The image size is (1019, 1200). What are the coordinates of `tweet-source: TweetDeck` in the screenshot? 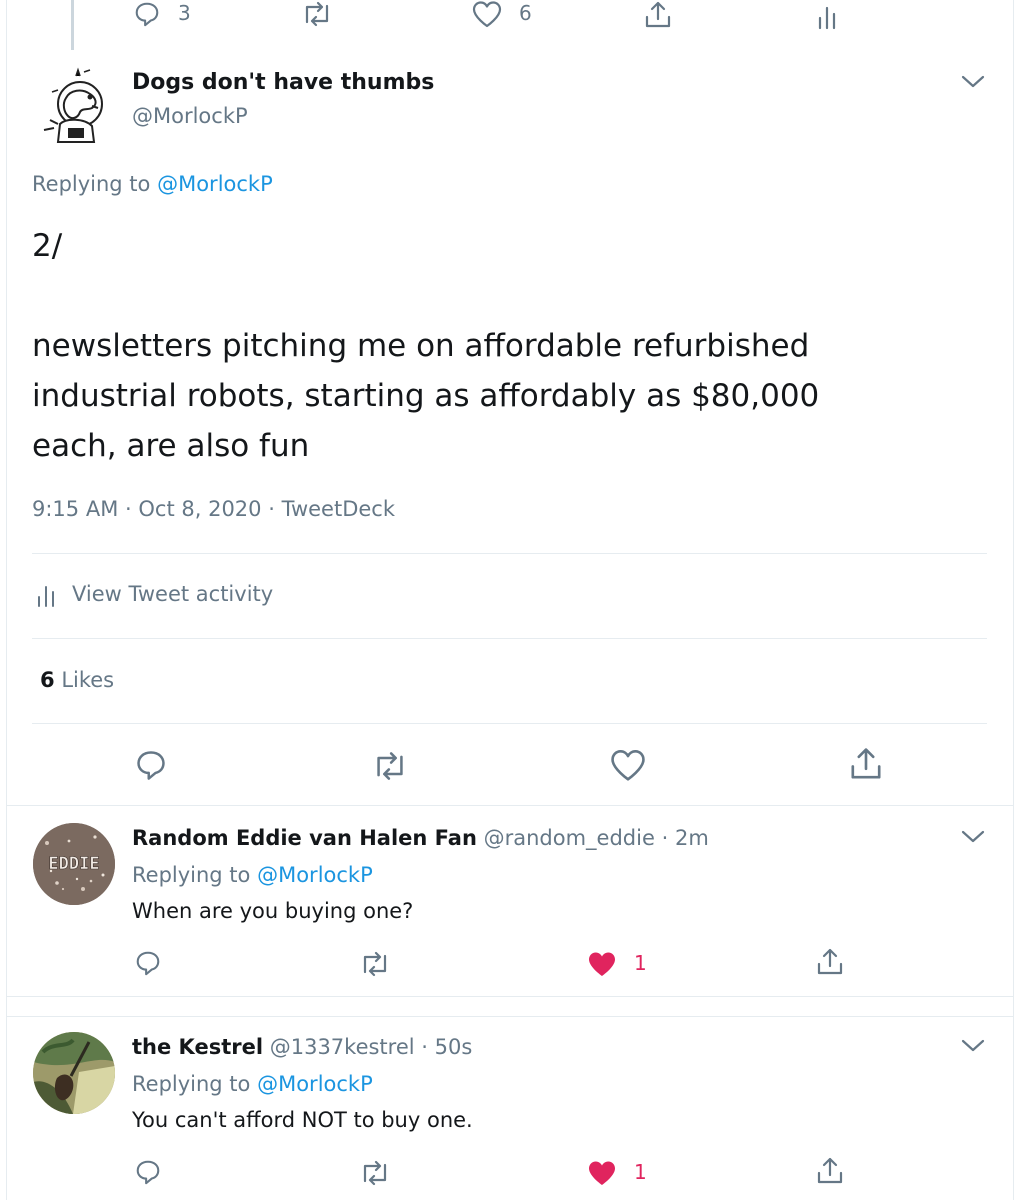 It's located at (338, 509).